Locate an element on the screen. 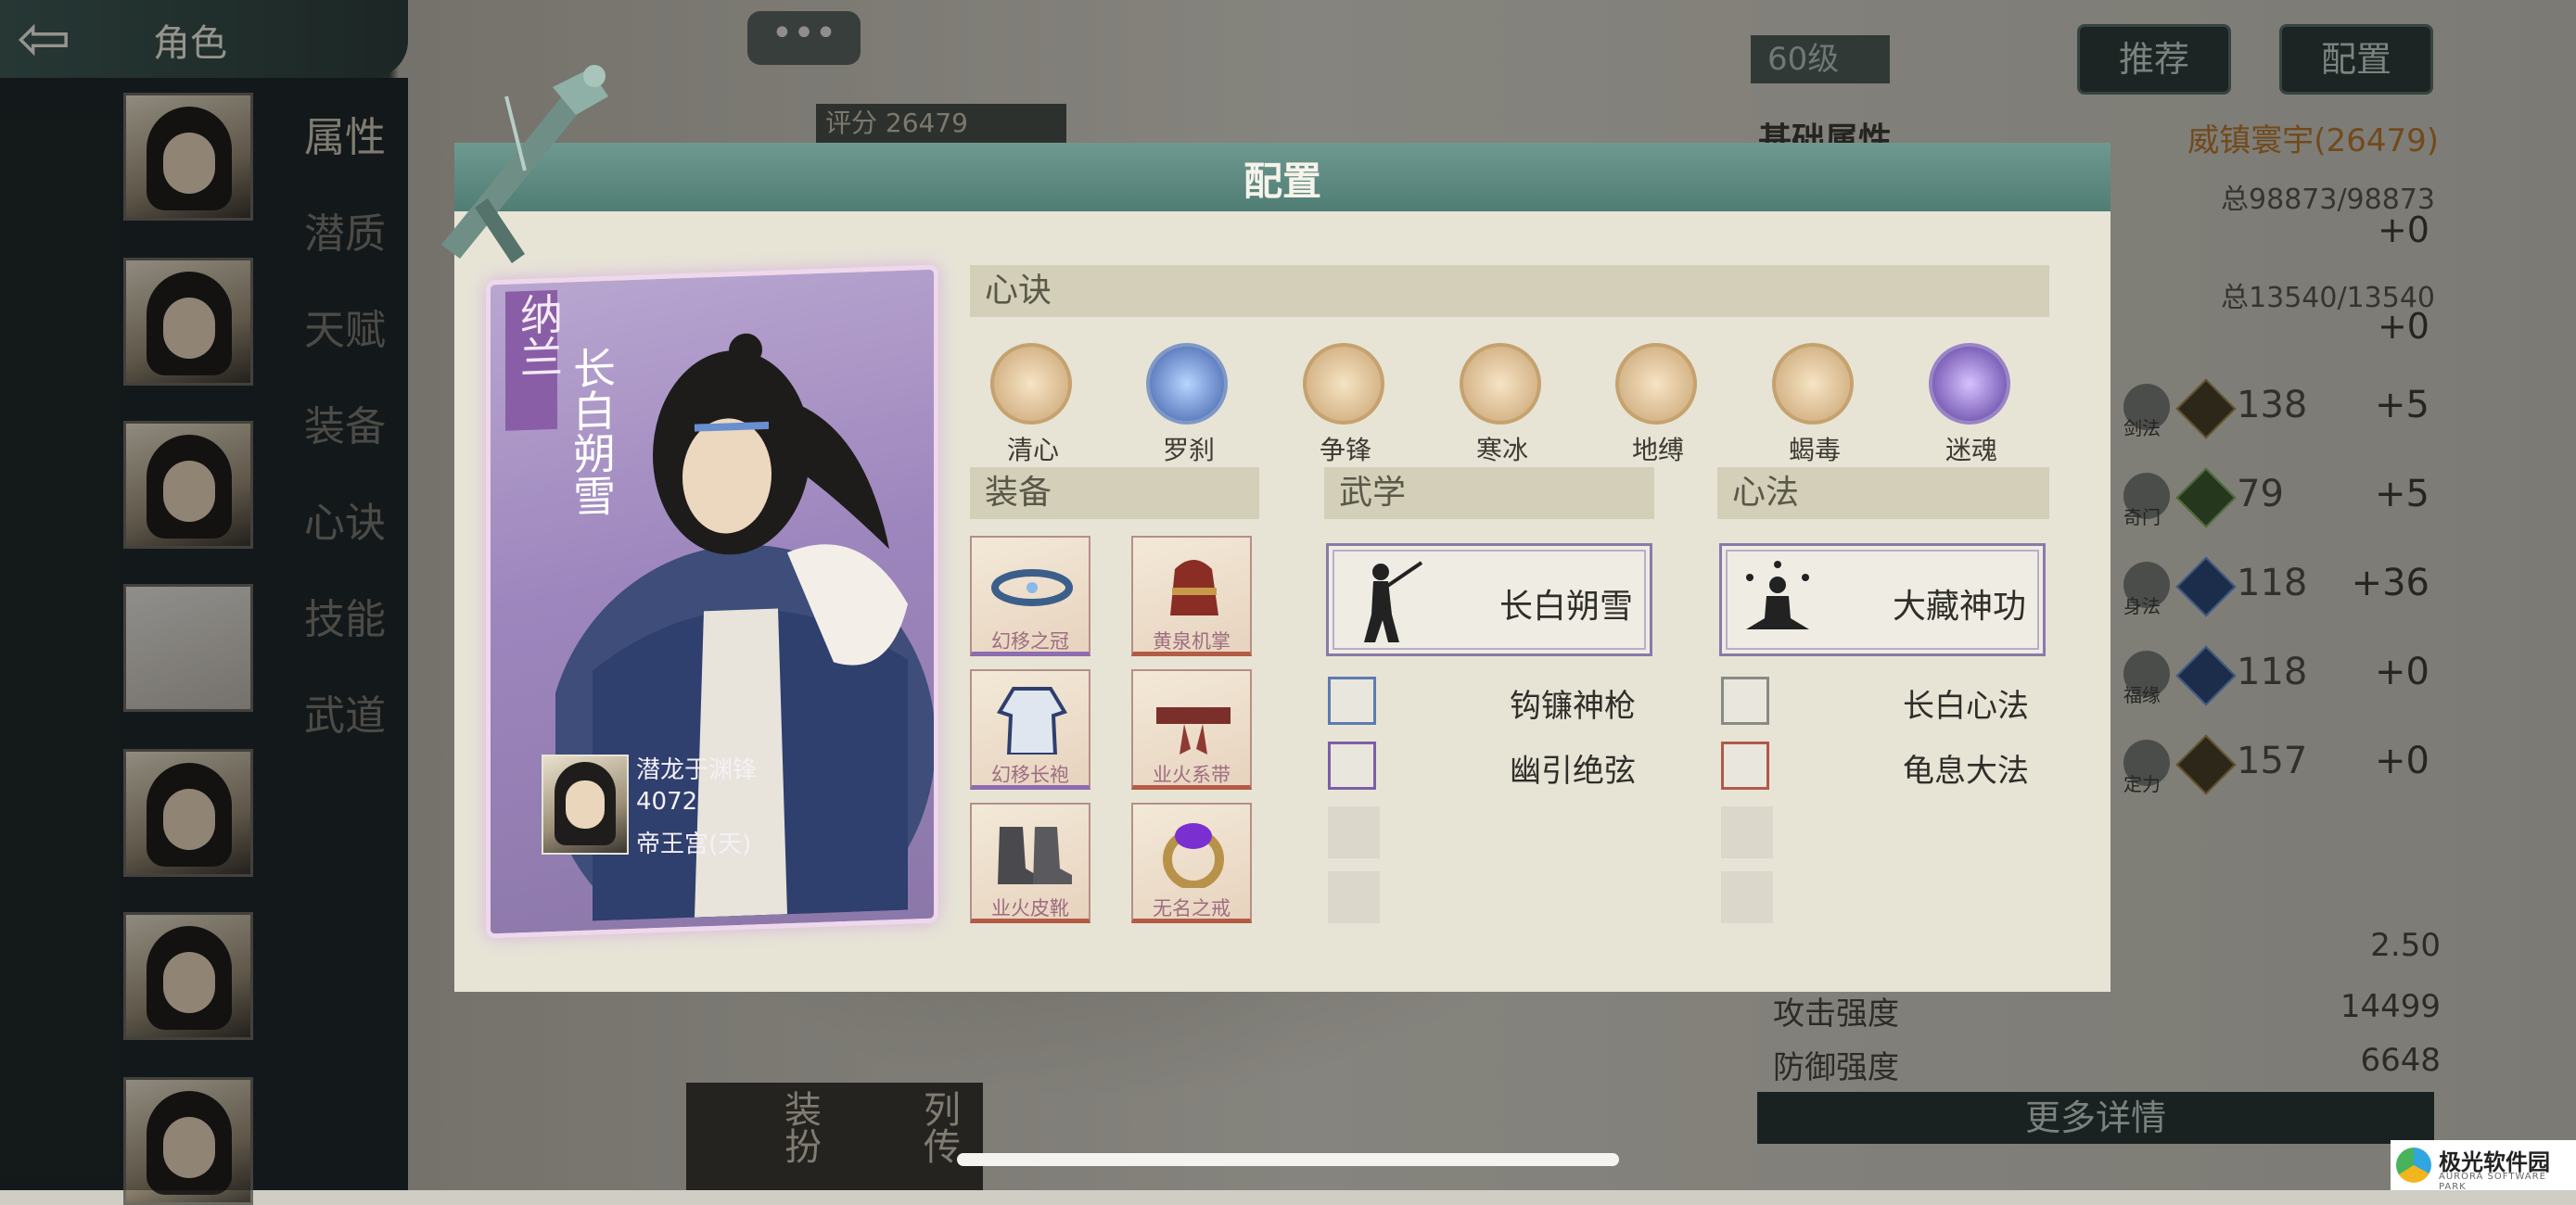  robe-icon is located at coordinates (1032, 721).